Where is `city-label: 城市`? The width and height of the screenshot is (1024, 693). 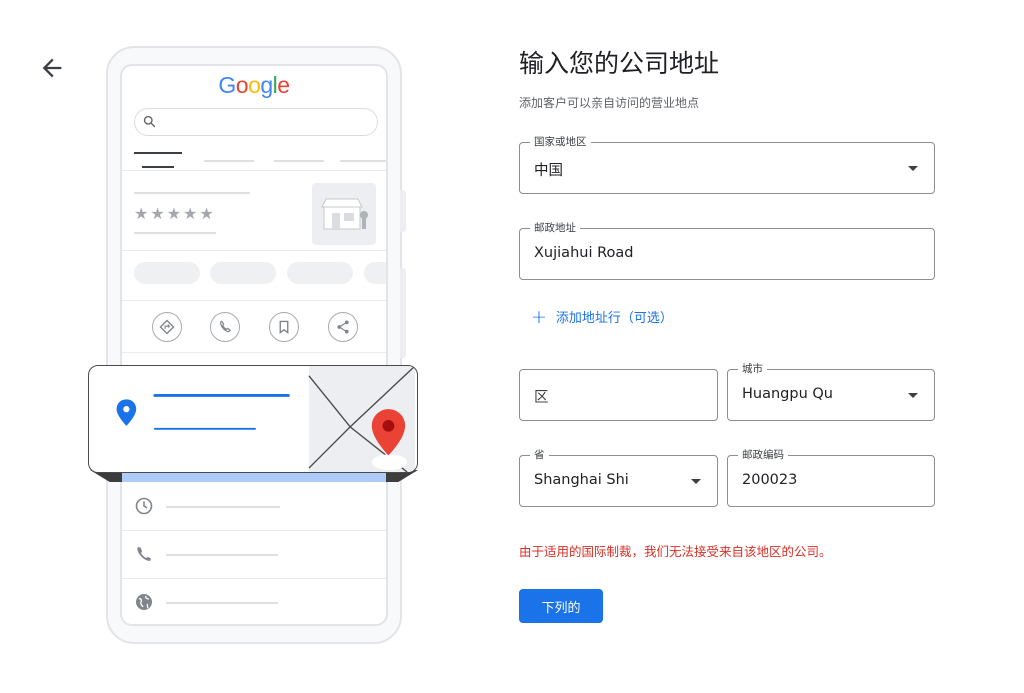 city-label: 城市 is located at coordinates (752, 369).